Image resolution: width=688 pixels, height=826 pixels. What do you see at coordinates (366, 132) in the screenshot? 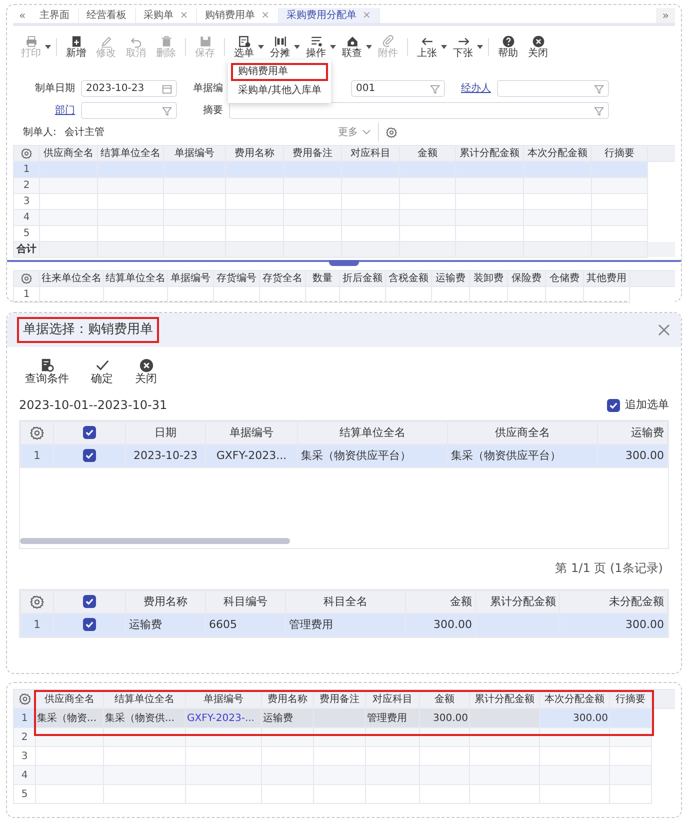
I see `chevron-down-icon` at bounding box center [366, 132].